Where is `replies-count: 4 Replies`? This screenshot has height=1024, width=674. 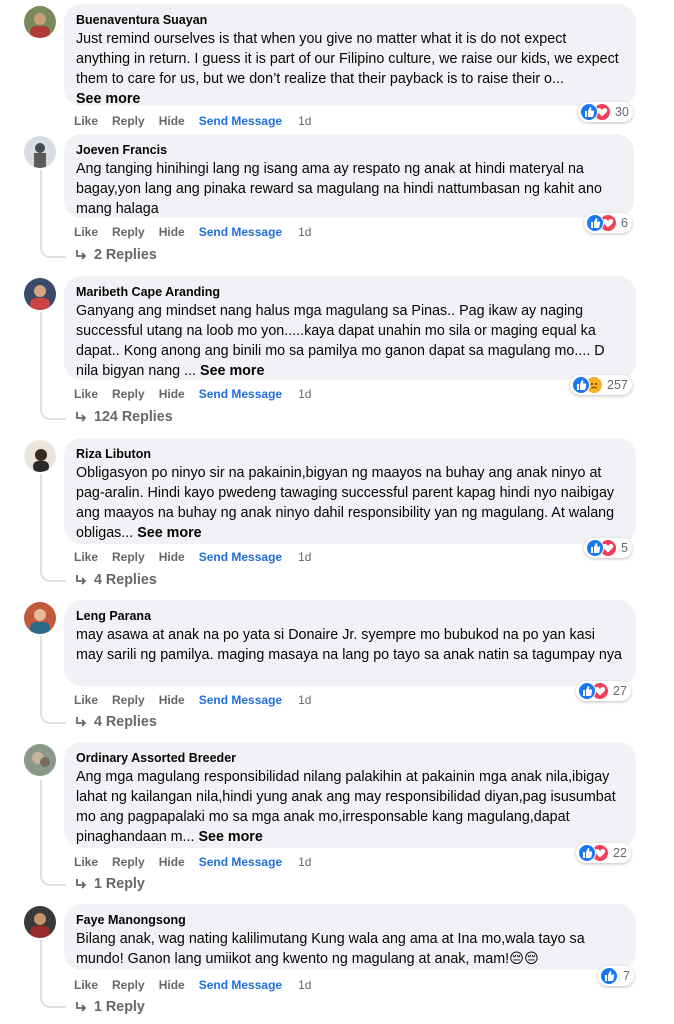
replies-count: 4 Replies is located at coordinates (125, 580).